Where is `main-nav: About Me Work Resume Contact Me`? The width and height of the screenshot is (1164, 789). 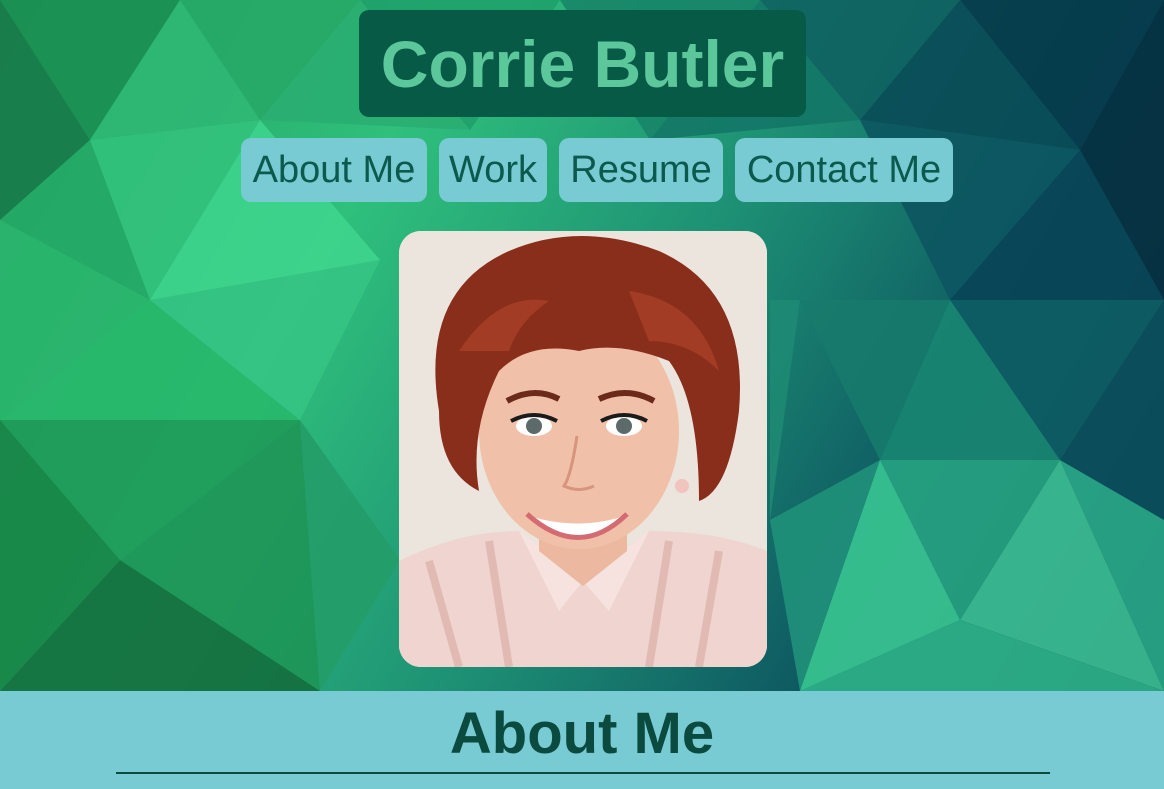 main-nav: About Me Work Resume Contact Me is located at coordinates (582, 170).